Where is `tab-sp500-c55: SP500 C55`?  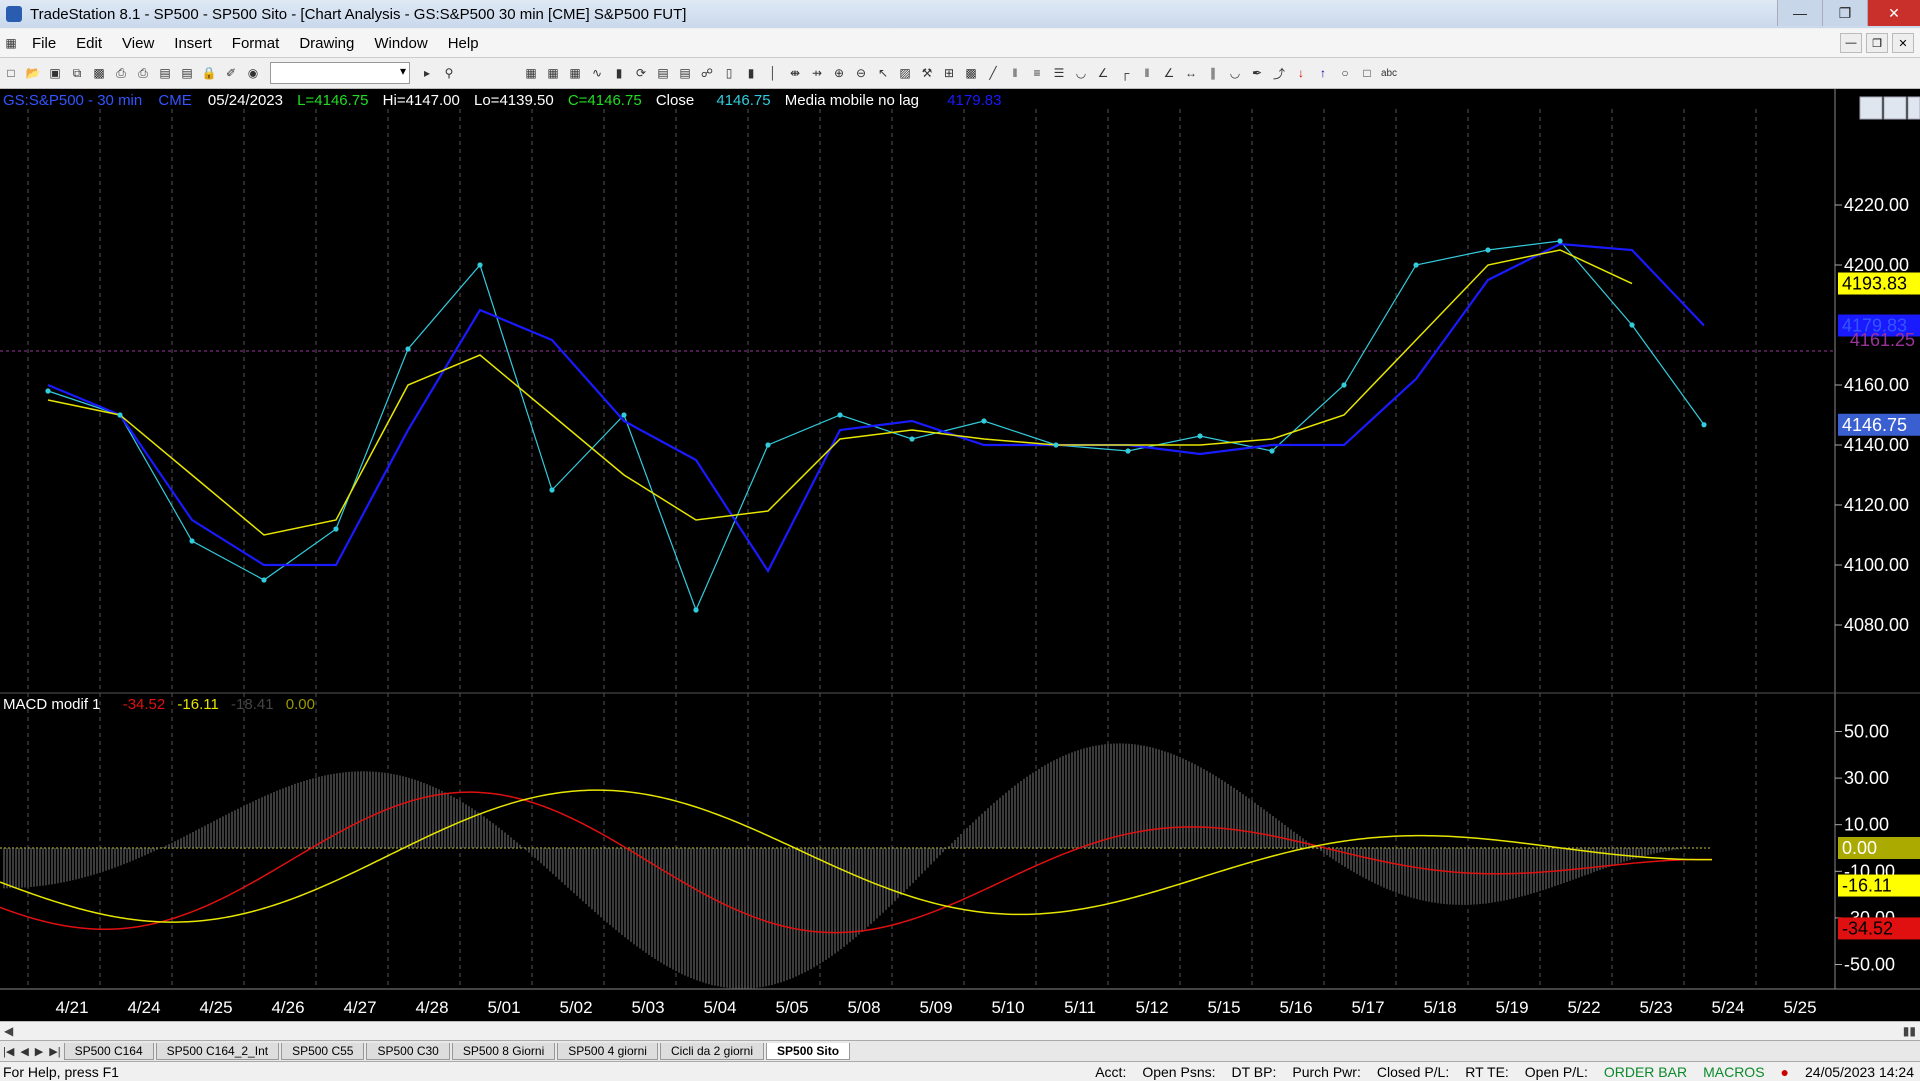
tab-sp500-c55: SP500 C55 is located at coordinates (323, 1051).